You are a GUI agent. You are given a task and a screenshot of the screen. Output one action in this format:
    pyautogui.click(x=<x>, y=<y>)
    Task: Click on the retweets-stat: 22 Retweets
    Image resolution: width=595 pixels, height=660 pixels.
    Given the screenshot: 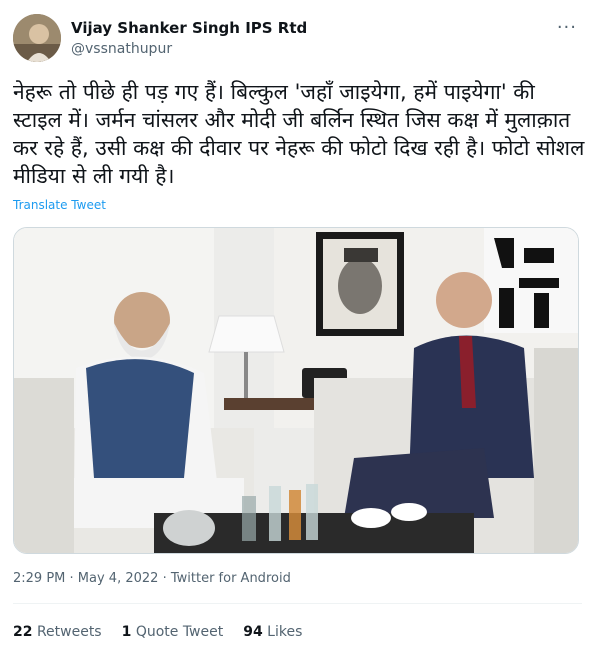 What is the action you would take?
    pyautogui.click(x=57, y=632)
    